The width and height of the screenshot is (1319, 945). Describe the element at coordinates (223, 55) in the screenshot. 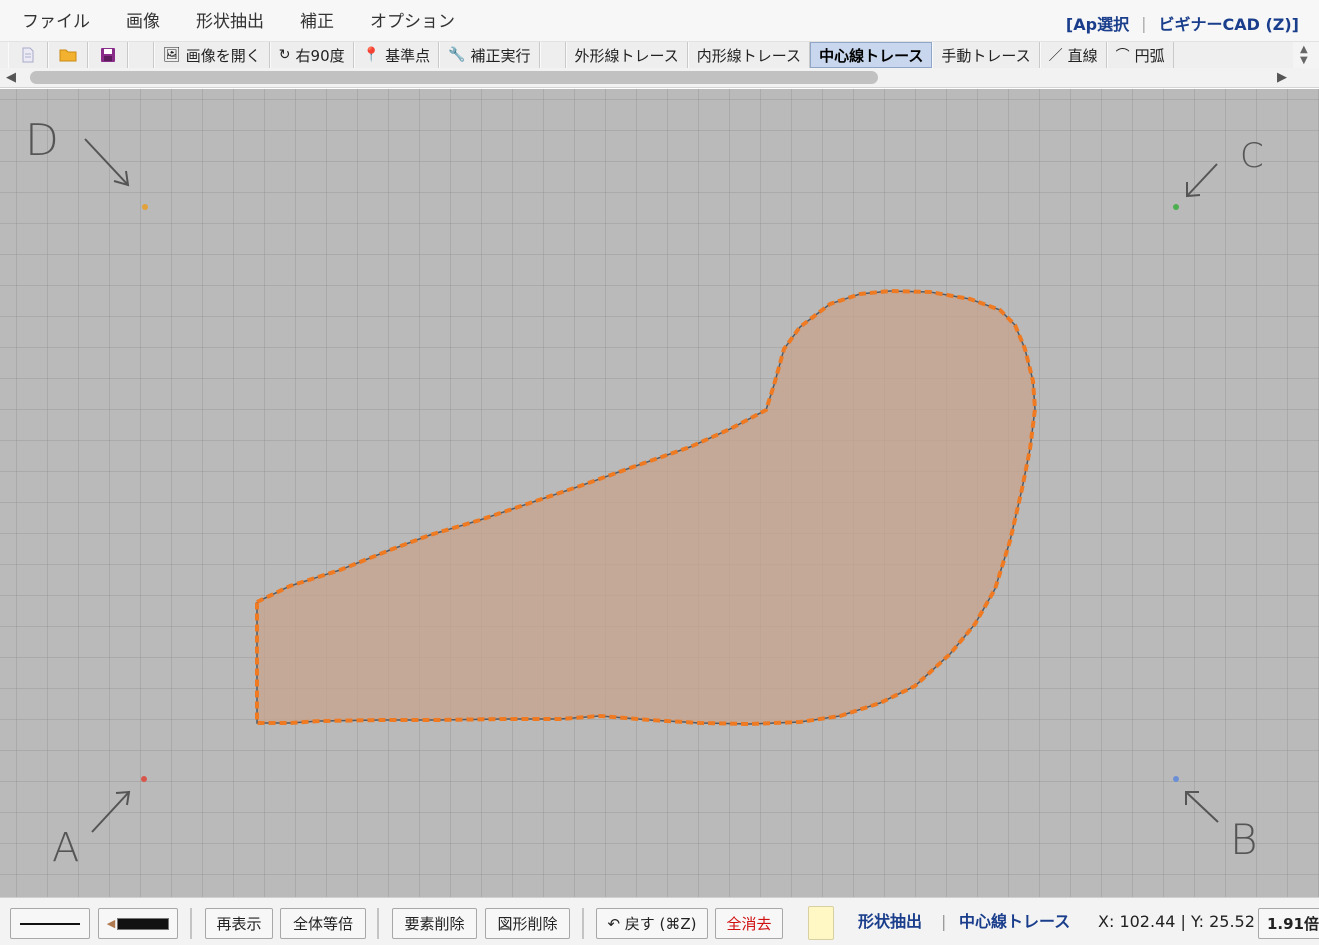

I see `open-image-label: 画像を開く` at that location.